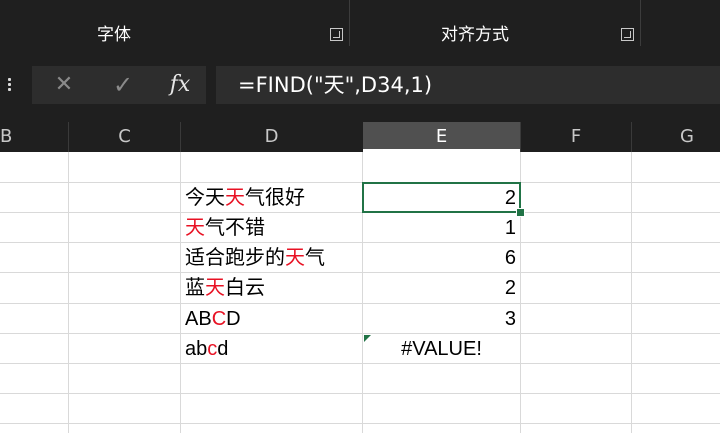 The image size is (720, 433). I want to click on text-run: 气, so click(315, 258).